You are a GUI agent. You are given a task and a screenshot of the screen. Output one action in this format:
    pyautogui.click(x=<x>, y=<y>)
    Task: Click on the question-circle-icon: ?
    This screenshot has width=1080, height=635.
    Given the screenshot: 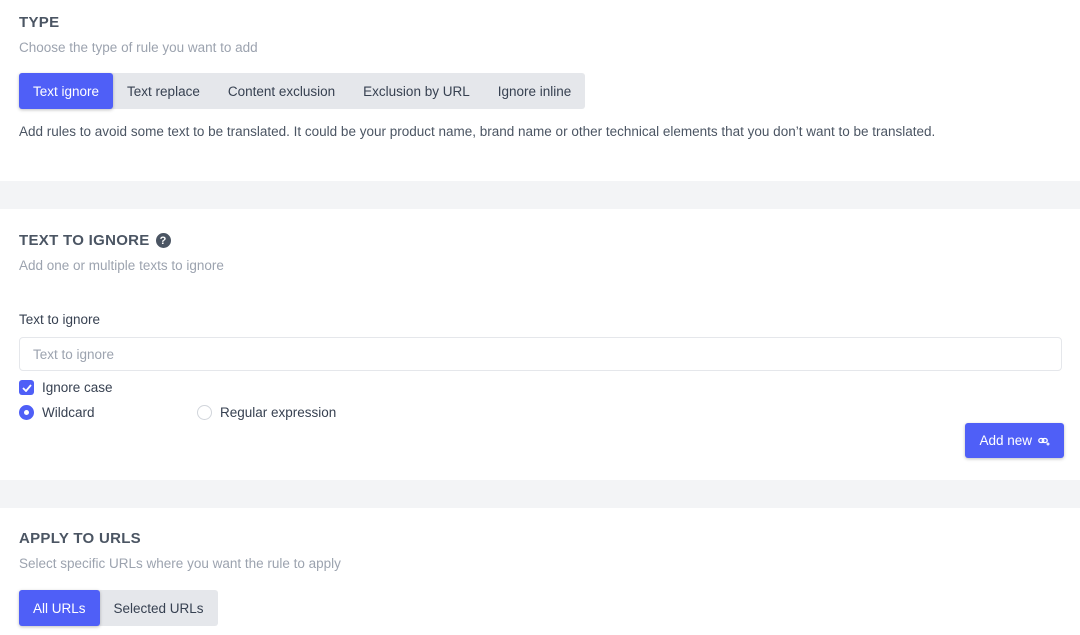 What is the action you would take?
    pyautogui.click(x=163, y=240)
    